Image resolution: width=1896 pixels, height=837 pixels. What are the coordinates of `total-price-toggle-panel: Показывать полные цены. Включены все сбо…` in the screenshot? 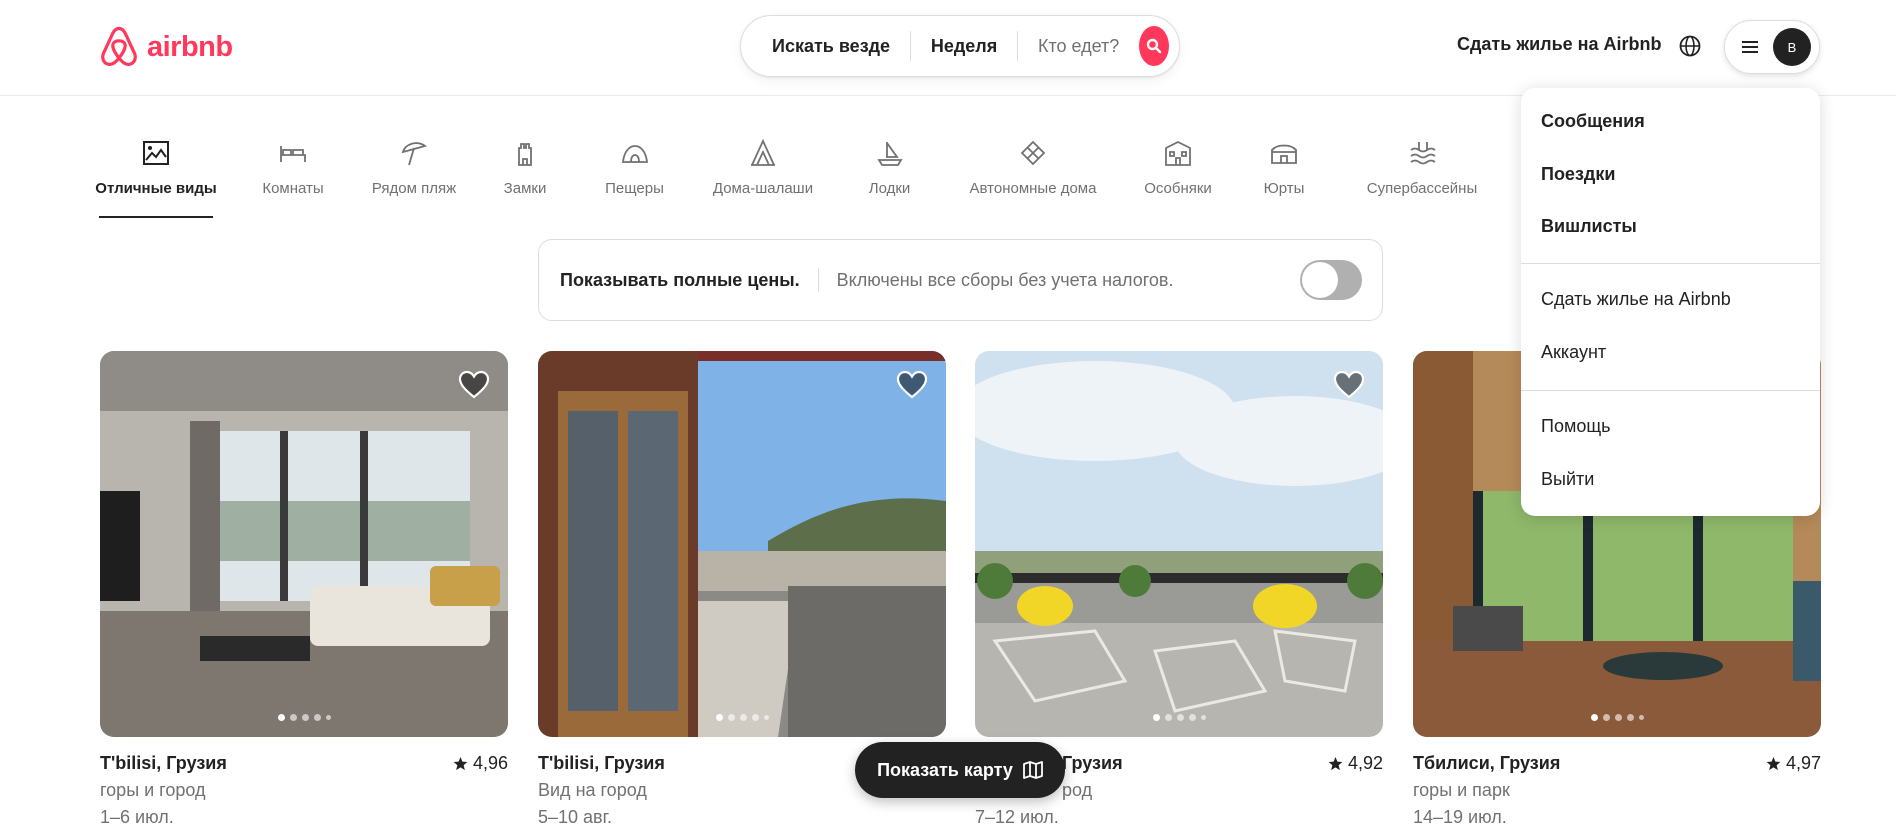 It's located at (960, 280).